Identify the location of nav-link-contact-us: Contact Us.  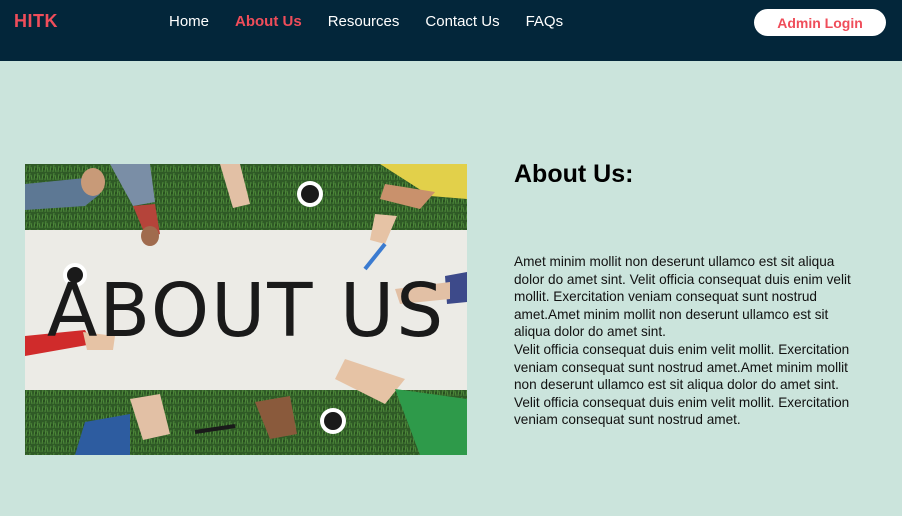
(462, 21).